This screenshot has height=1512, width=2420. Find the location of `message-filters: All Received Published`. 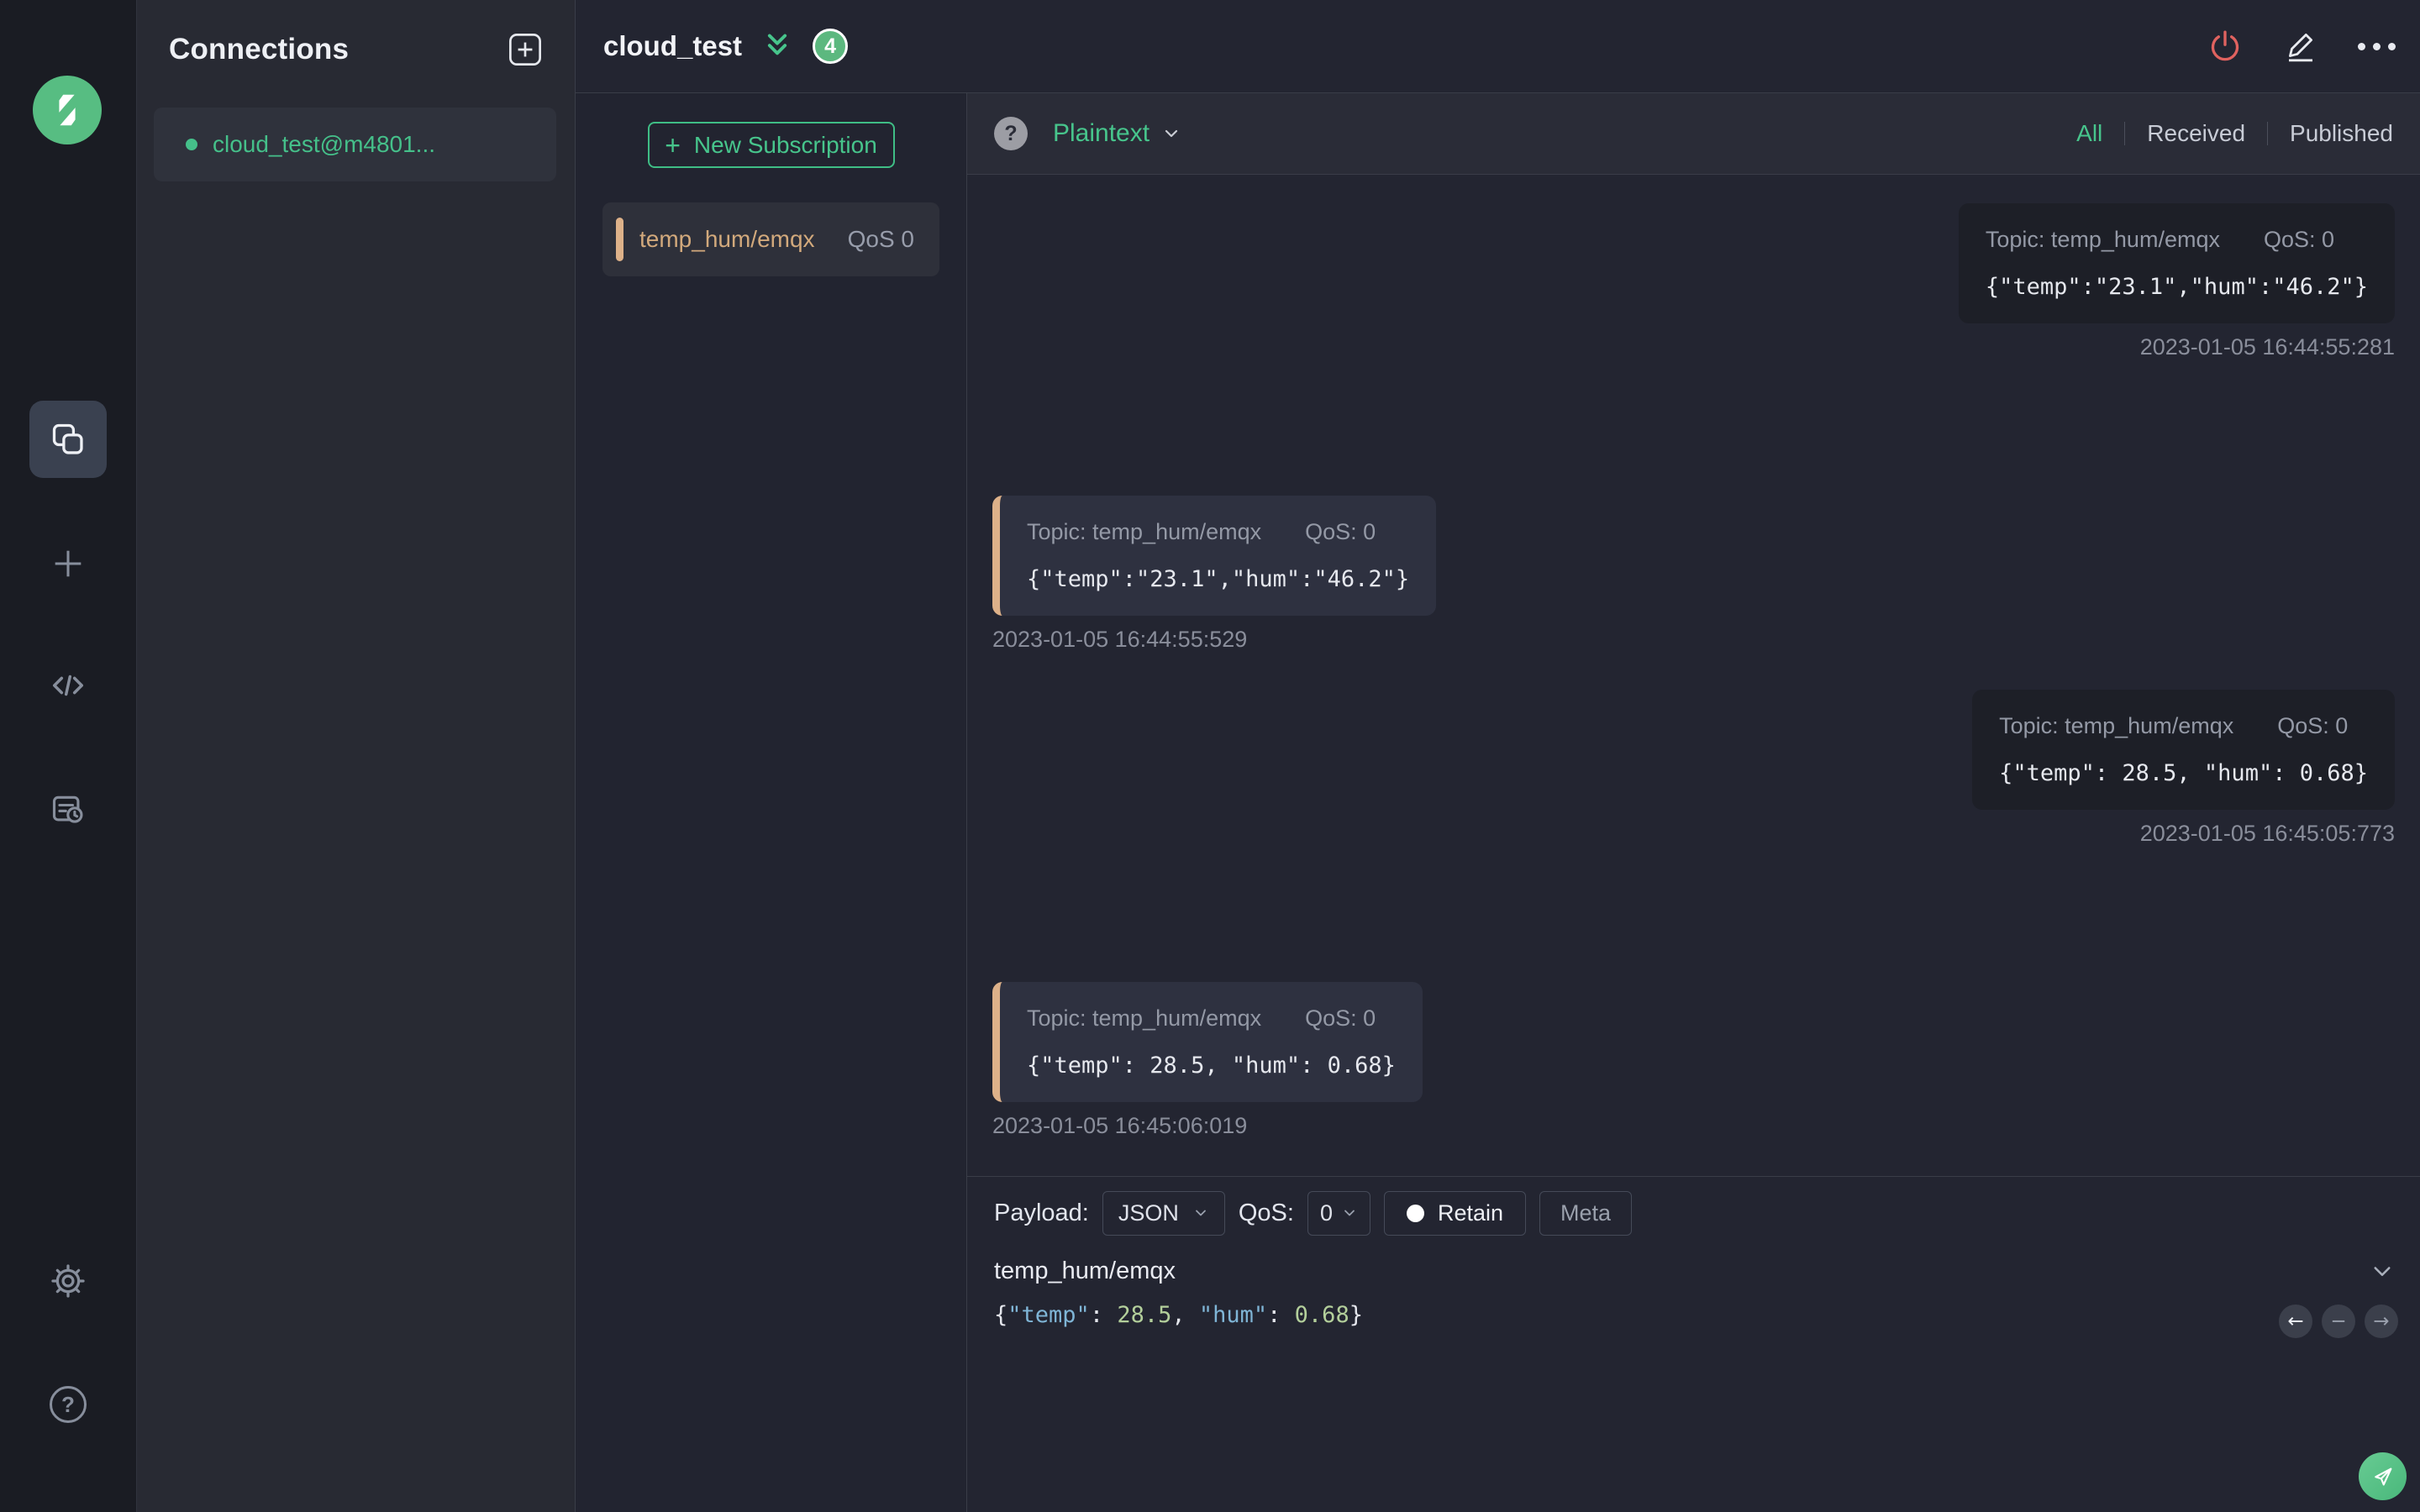

message-filters: All Received Published is located at coordinates (2234, 133).